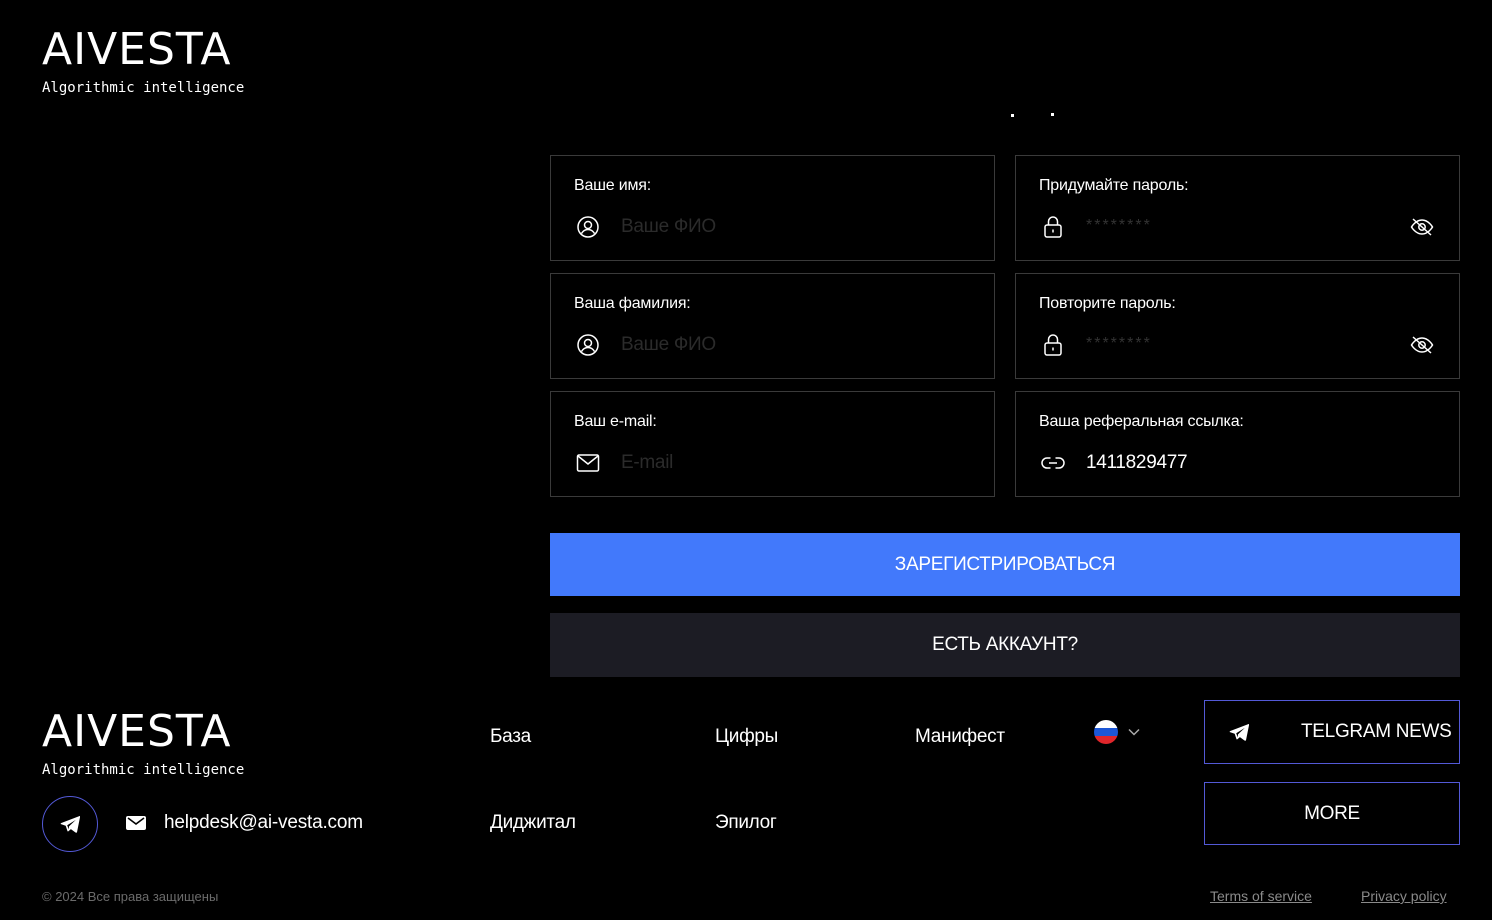 This screenshot has height=920, width=1492. I want to click on telegram-news-button: TELGRAM NEWS, so click(1332, 732).